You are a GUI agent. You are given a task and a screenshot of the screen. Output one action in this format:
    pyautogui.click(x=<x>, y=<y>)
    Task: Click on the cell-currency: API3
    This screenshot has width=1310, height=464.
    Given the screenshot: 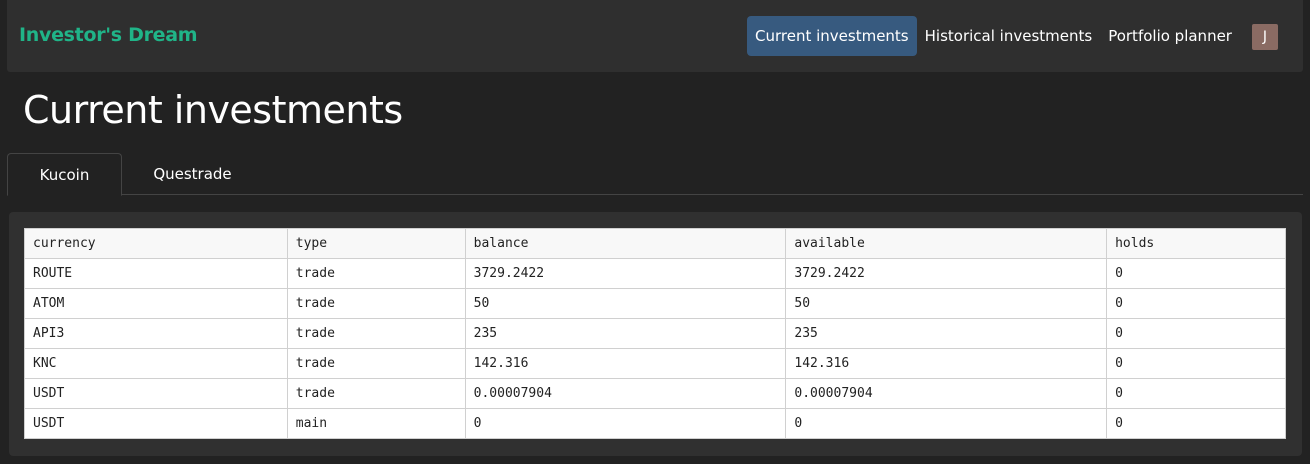 What is the action you would take?
    pyautogui.click(x=156, y=333)
    